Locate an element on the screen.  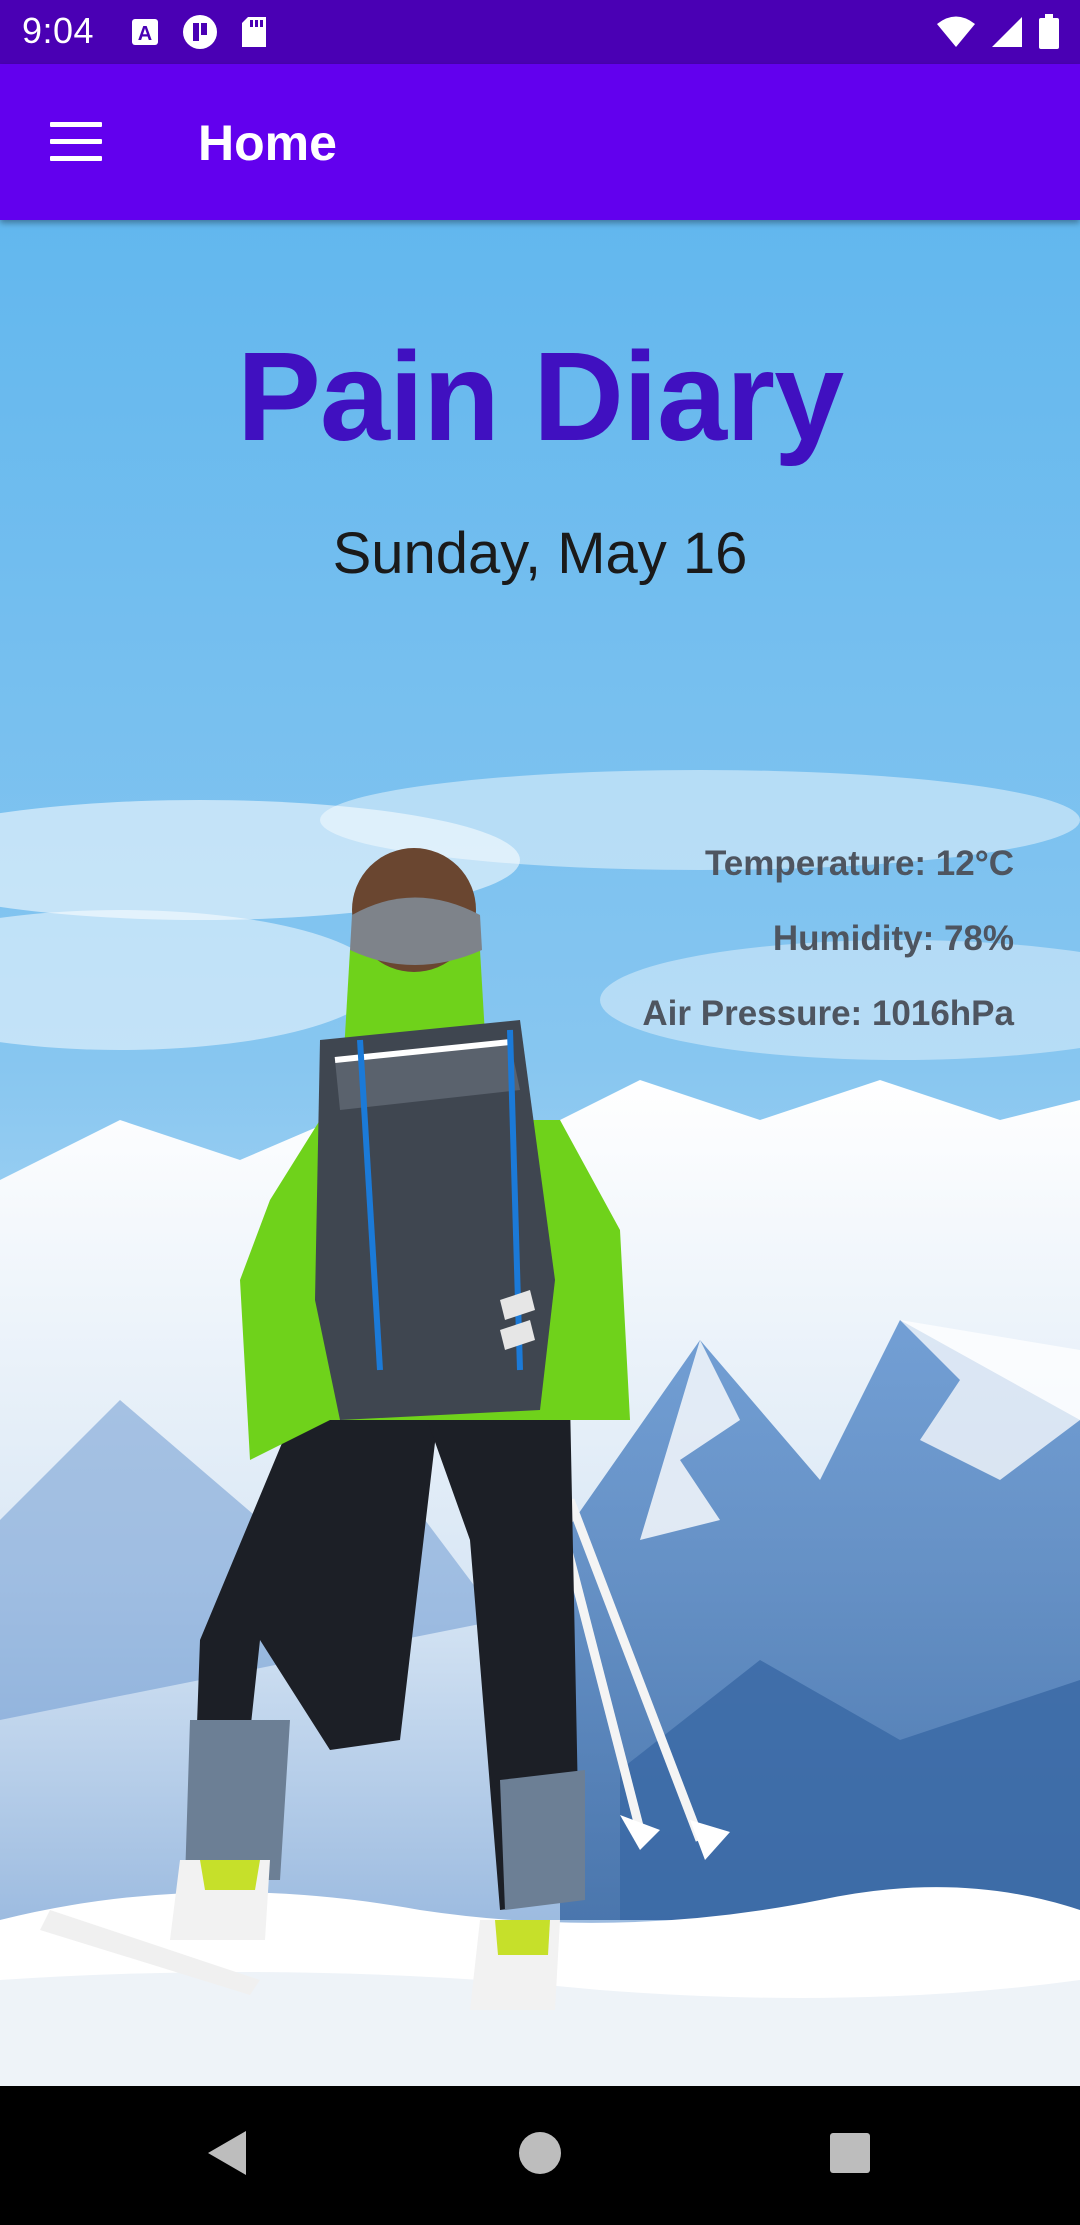
hamburger-menu-icon is located at coordinates (76, 142).